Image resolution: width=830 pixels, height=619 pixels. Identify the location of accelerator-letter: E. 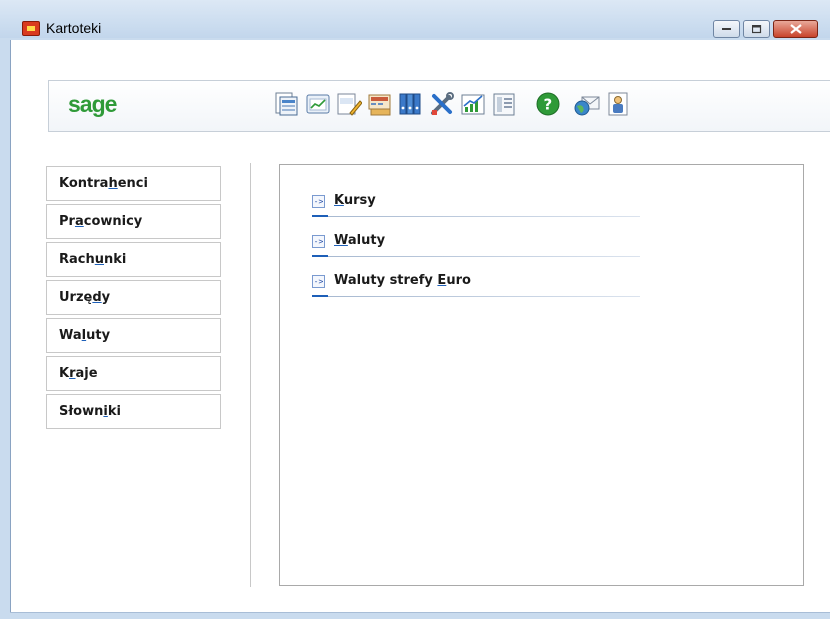
(442, 280).